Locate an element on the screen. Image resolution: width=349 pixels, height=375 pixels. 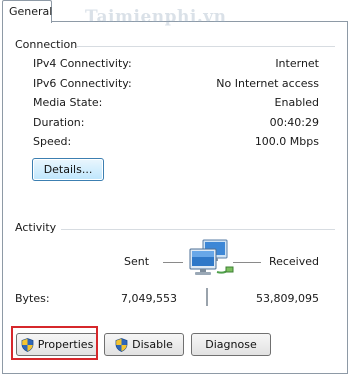
tab-general-label: General is located at coordinates (31, 11).